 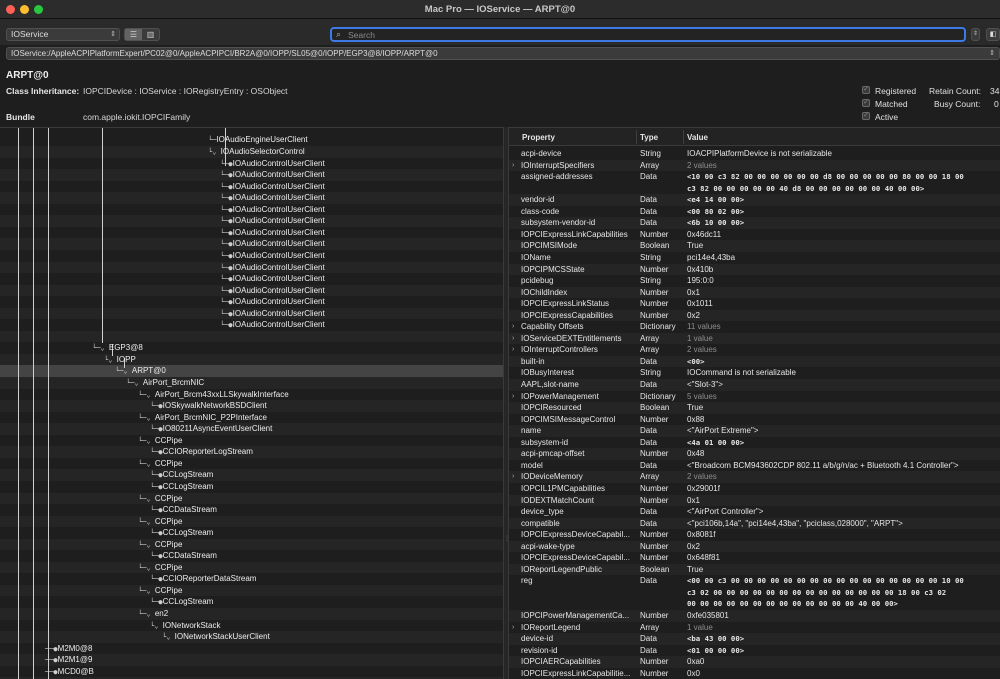 I want to click on property-row: IOPCIMSIMode Boolean True, so click(x=754, y=246).